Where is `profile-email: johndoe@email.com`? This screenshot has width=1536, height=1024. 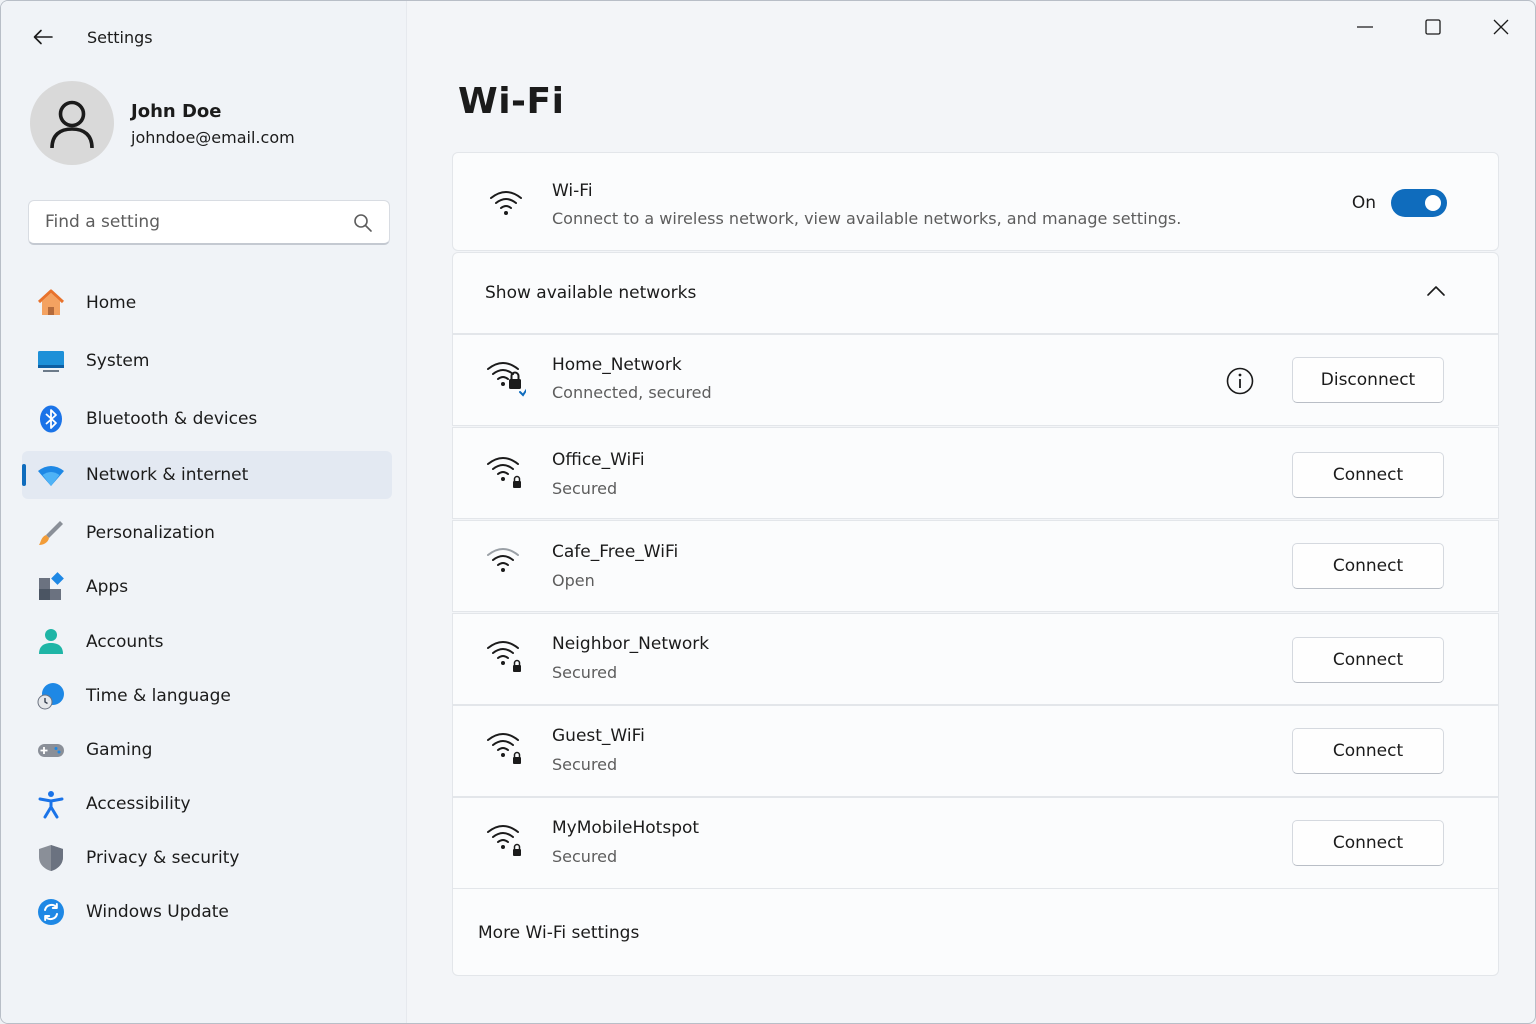 profile-email: johndoe@email.com is located at coordinates (213, 137).